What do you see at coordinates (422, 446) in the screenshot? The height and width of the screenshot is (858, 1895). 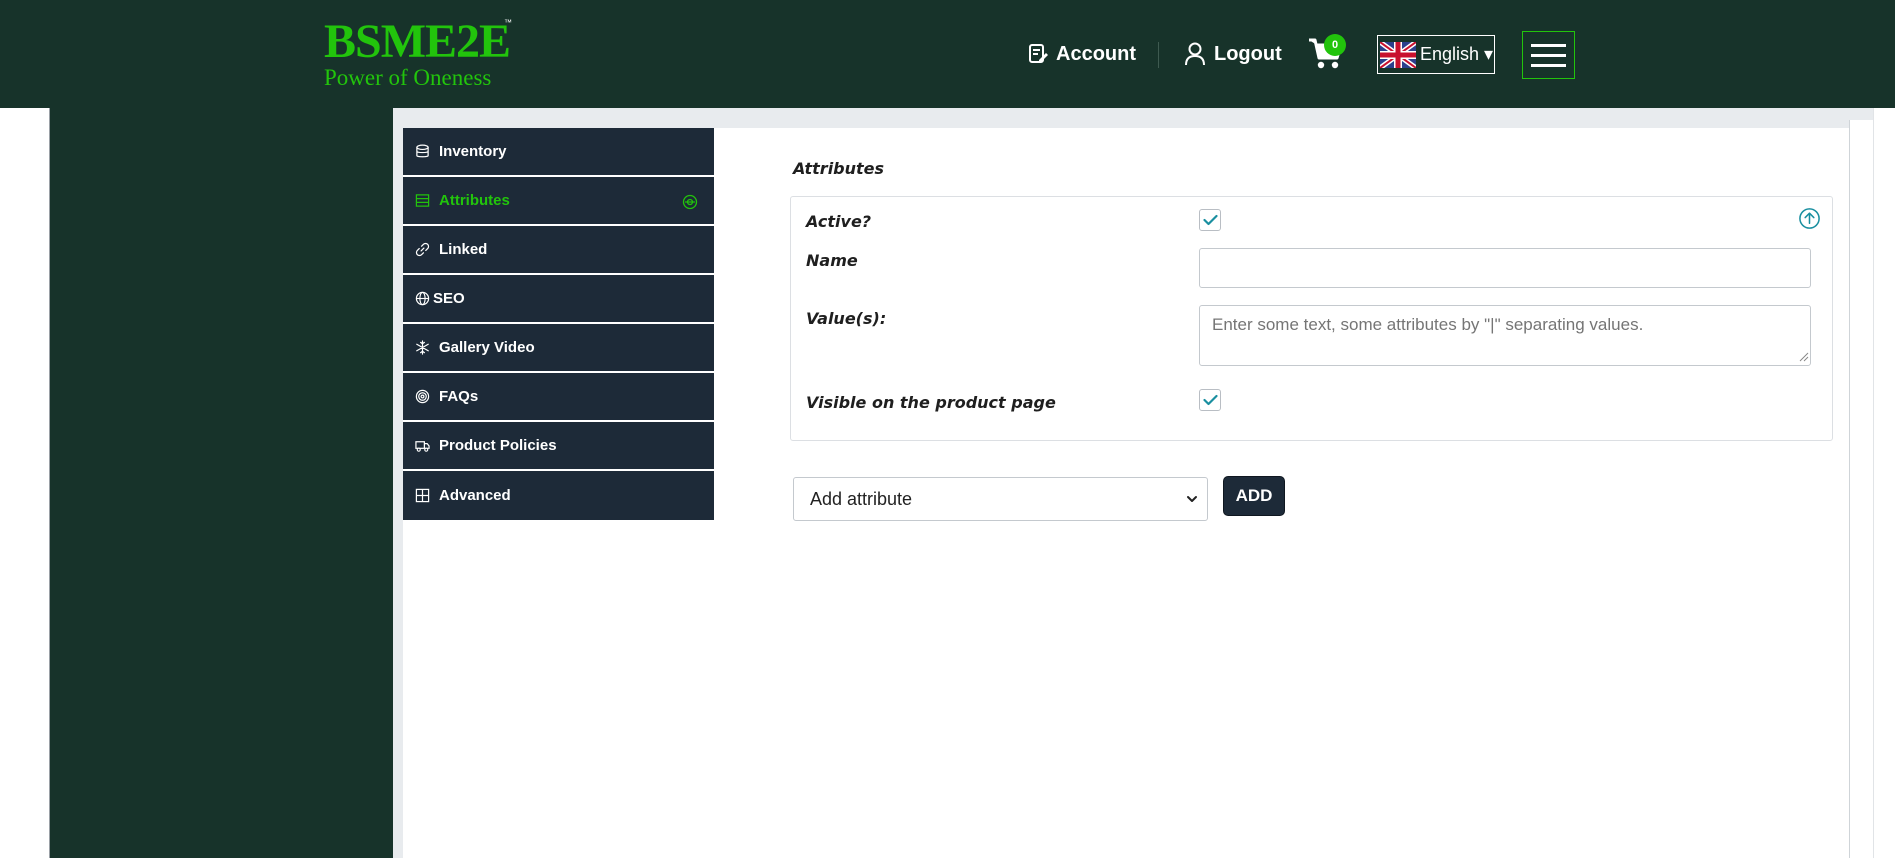 I see `truck-icon` at bounding box center [422, 446].